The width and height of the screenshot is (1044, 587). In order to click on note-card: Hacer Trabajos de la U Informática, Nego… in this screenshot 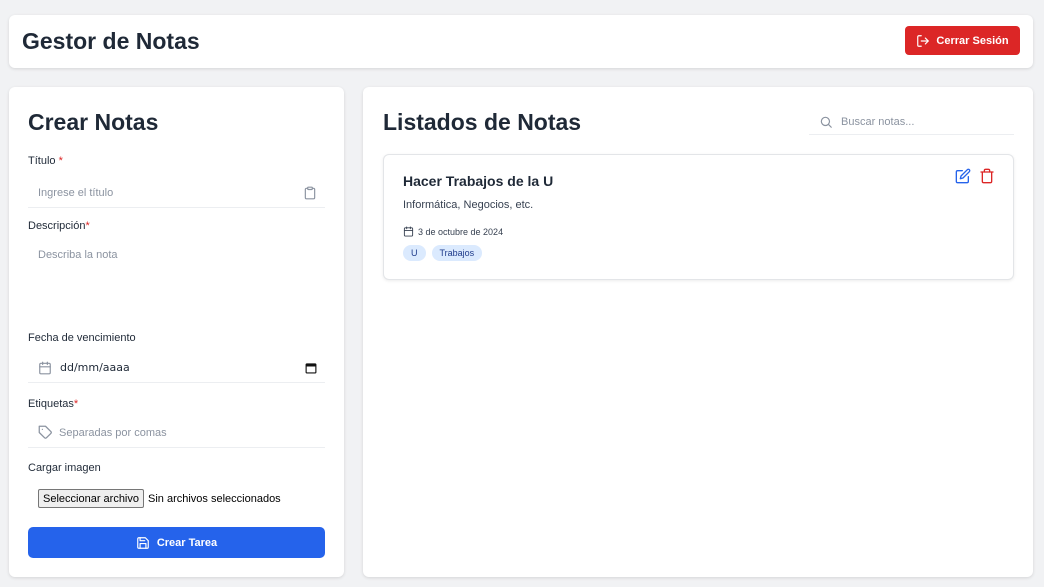, I will do `click(698, 217)`.